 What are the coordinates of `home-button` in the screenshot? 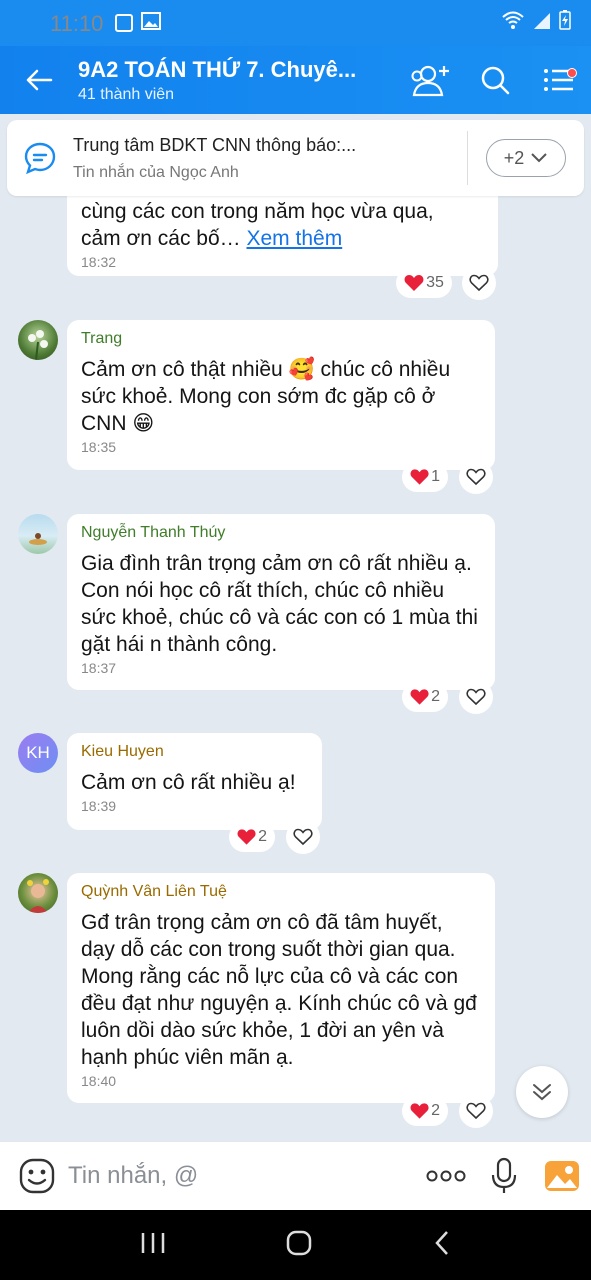 It's located at (299, 1245).